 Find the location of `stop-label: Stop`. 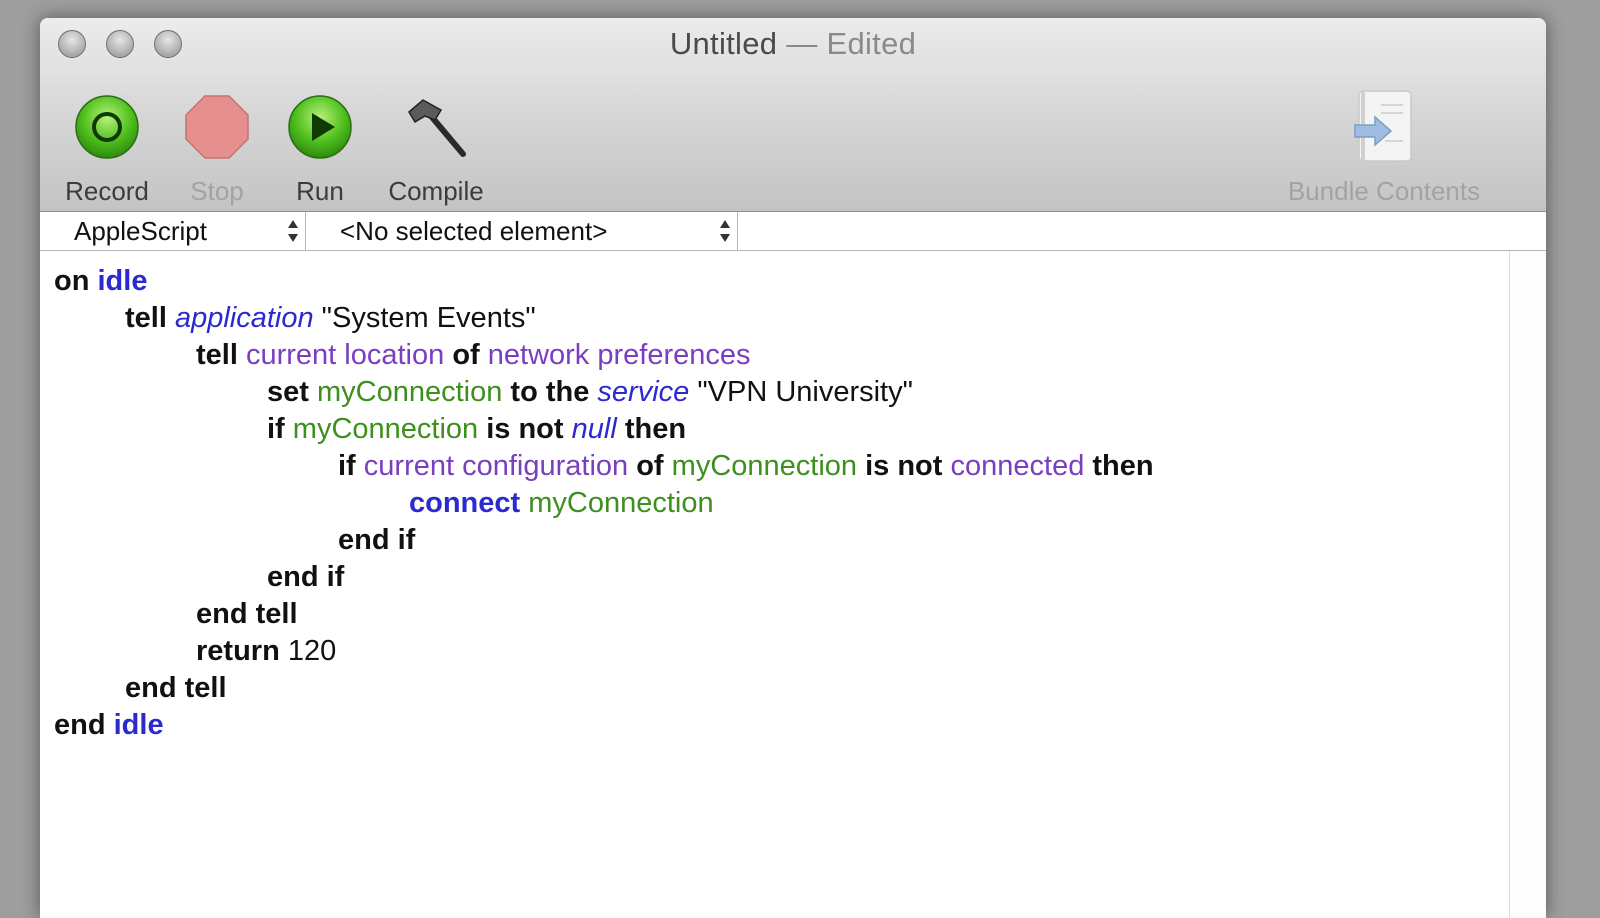

stop-label: Stop is located at coordinates (217, 191).